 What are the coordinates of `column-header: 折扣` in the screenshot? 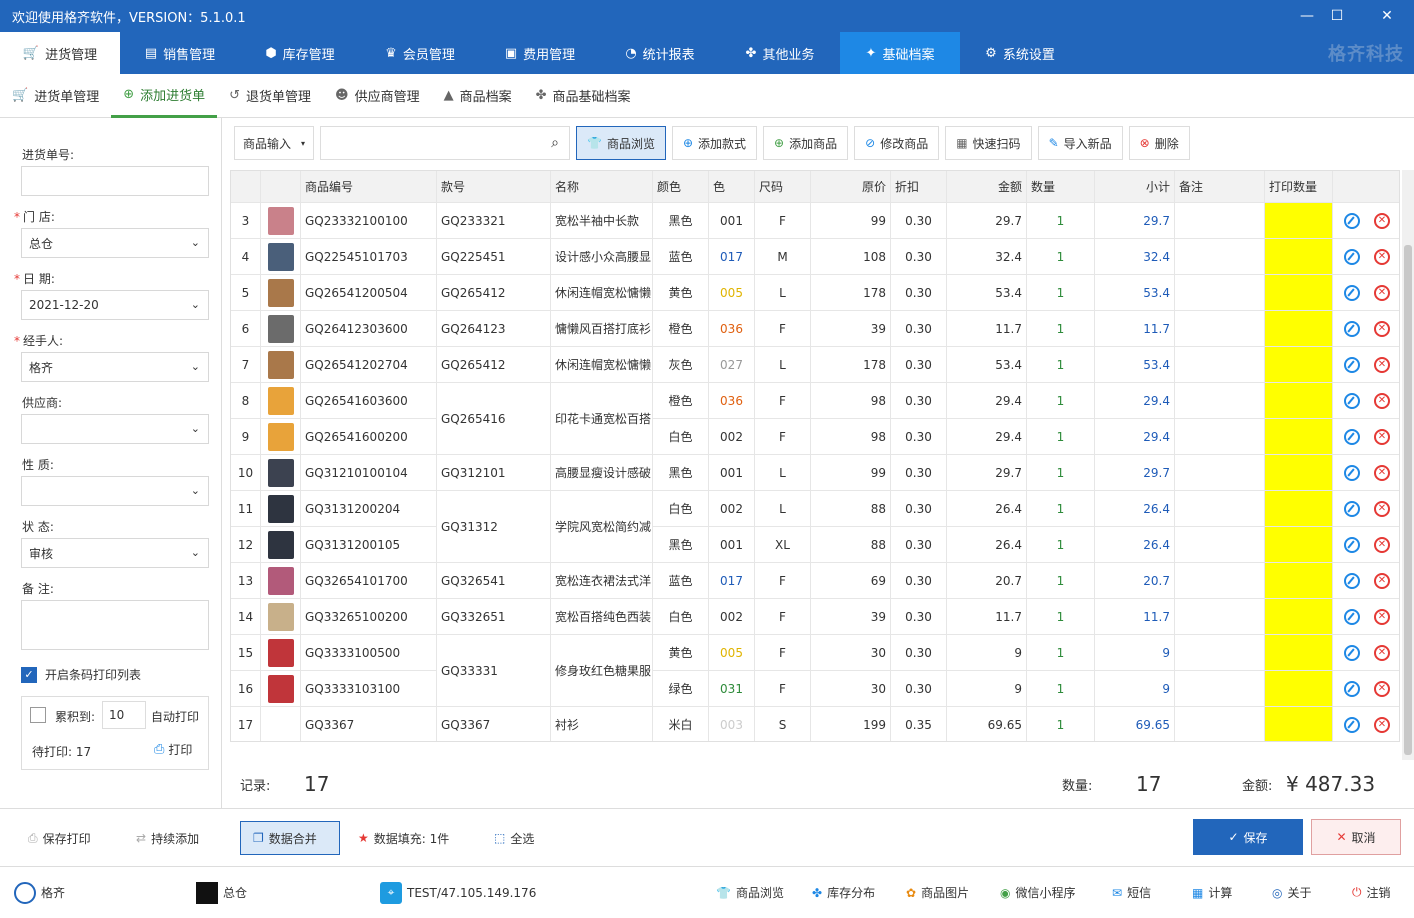 It's located at (919, 186).